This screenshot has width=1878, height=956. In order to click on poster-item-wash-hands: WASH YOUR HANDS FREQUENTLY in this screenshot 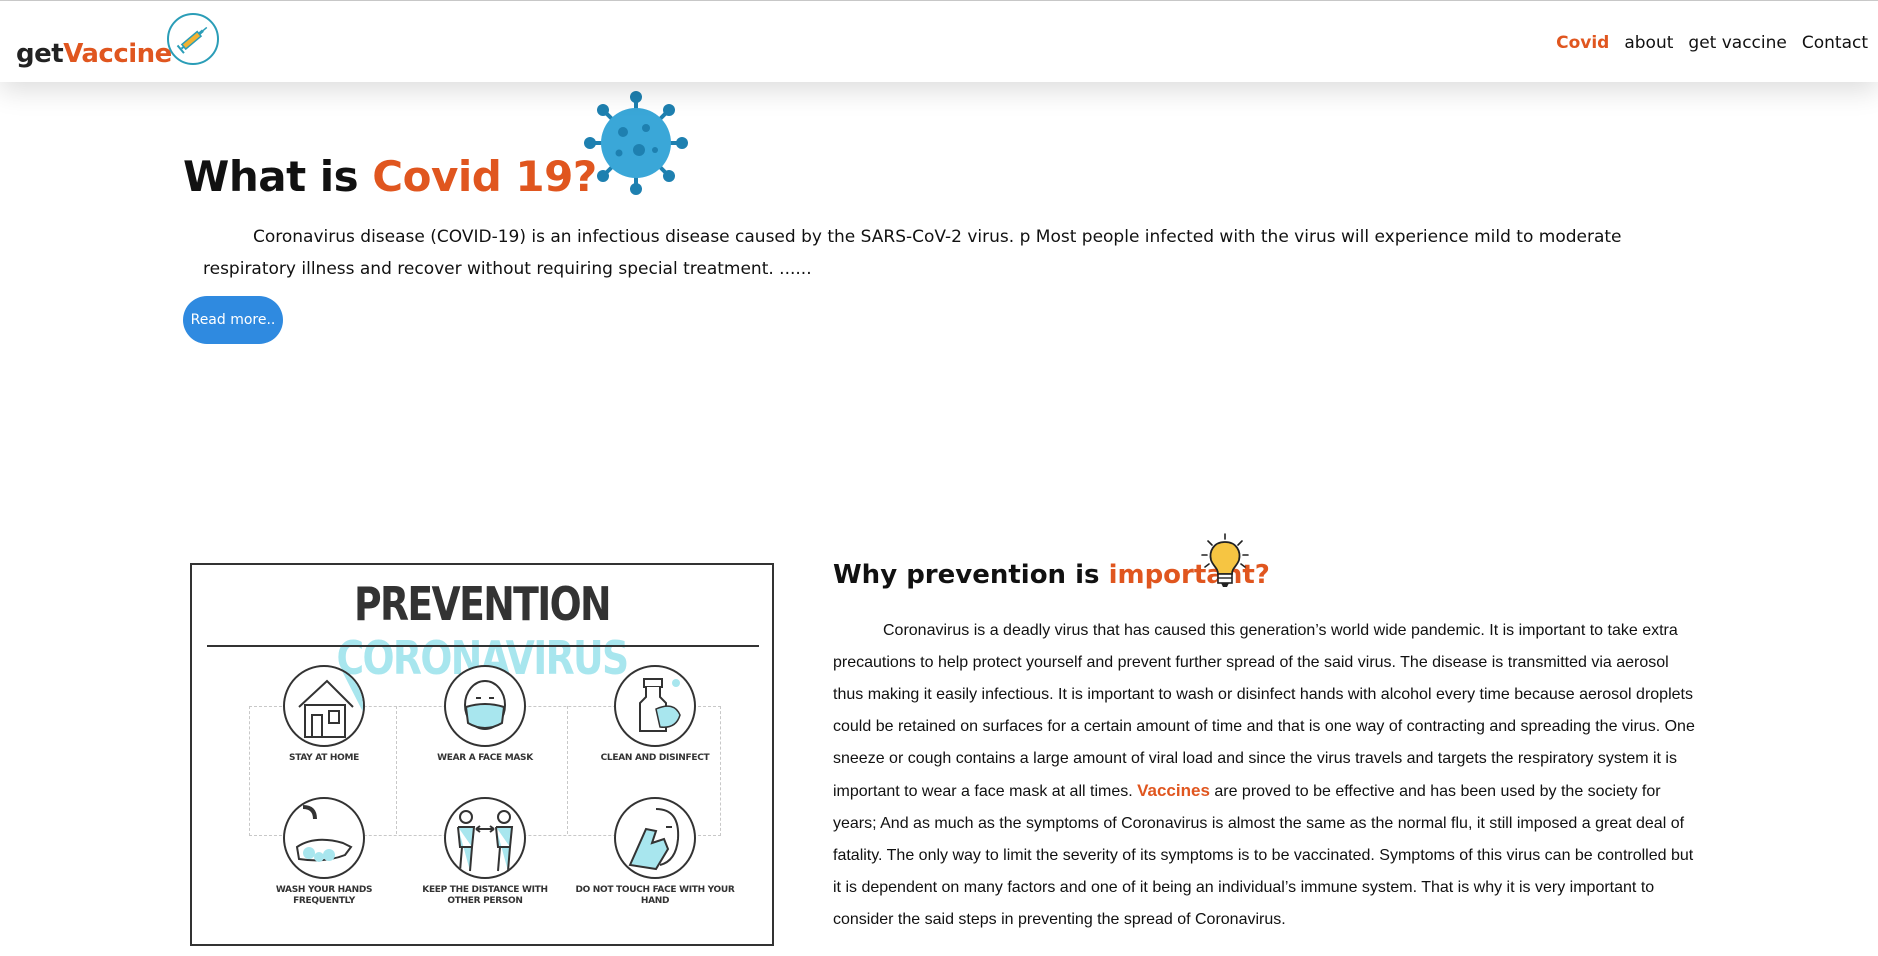, I will do `click(324, 852)`.